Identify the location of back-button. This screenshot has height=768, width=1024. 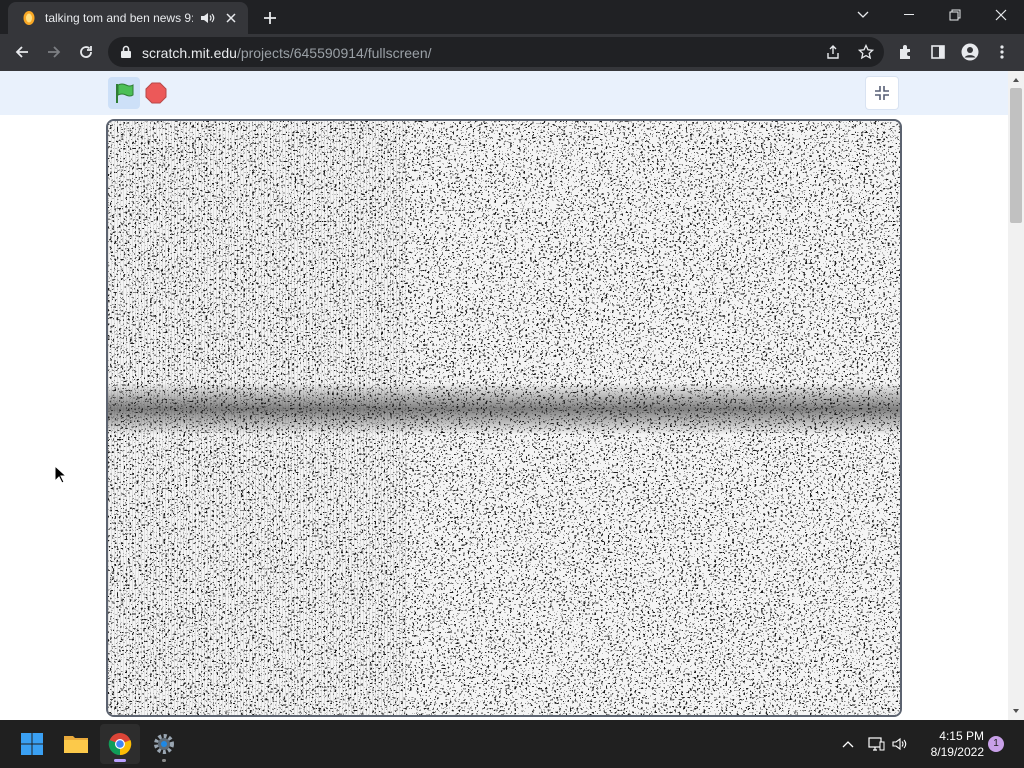
(22, 52).